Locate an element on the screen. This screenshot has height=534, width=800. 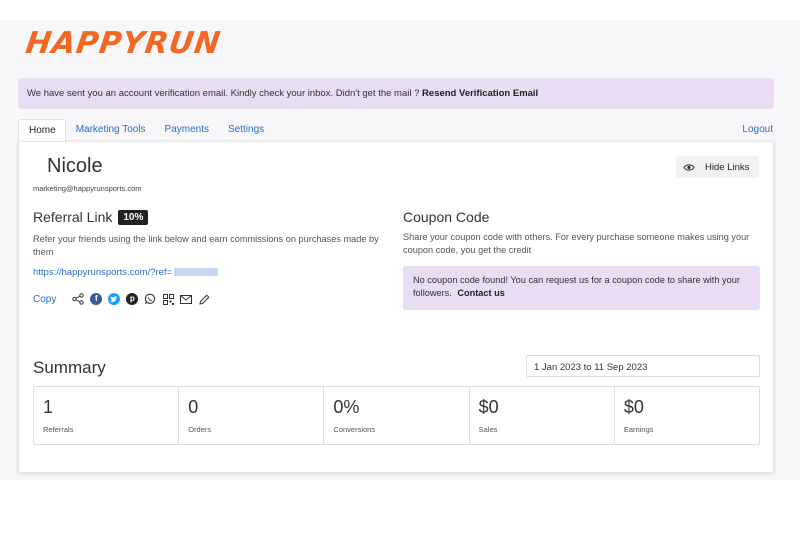
referral-url: https://happyrunsports.com/?ref= is located at coordinates (126, 272).